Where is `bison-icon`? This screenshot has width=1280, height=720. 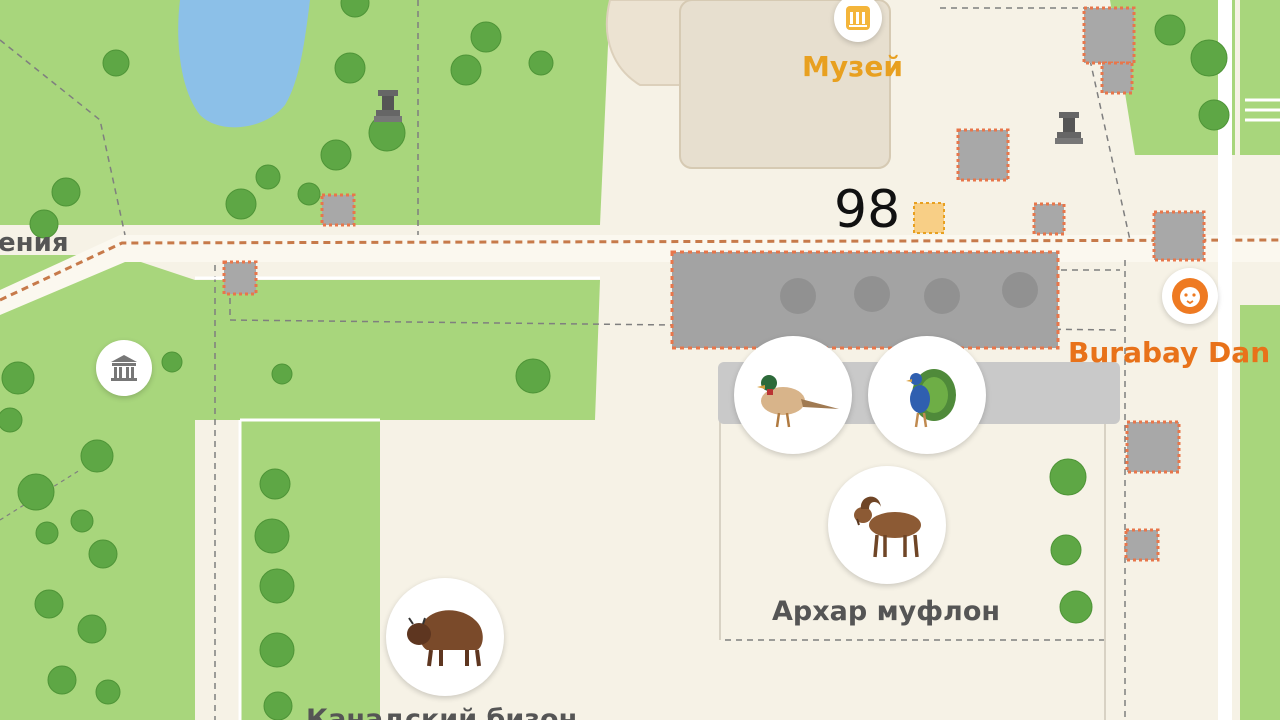
bison-icon is located at coordinates (445, 637).